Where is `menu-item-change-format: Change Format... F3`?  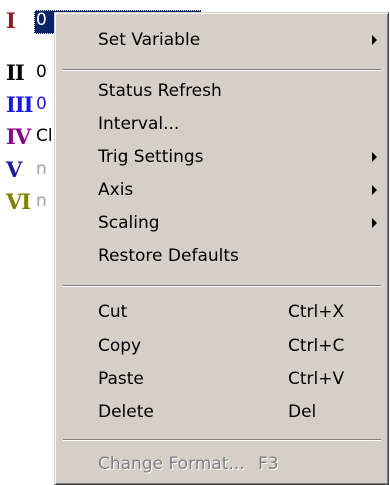 menu-item-change-format: Change Format... F3 is located at coordinates (221, 464).